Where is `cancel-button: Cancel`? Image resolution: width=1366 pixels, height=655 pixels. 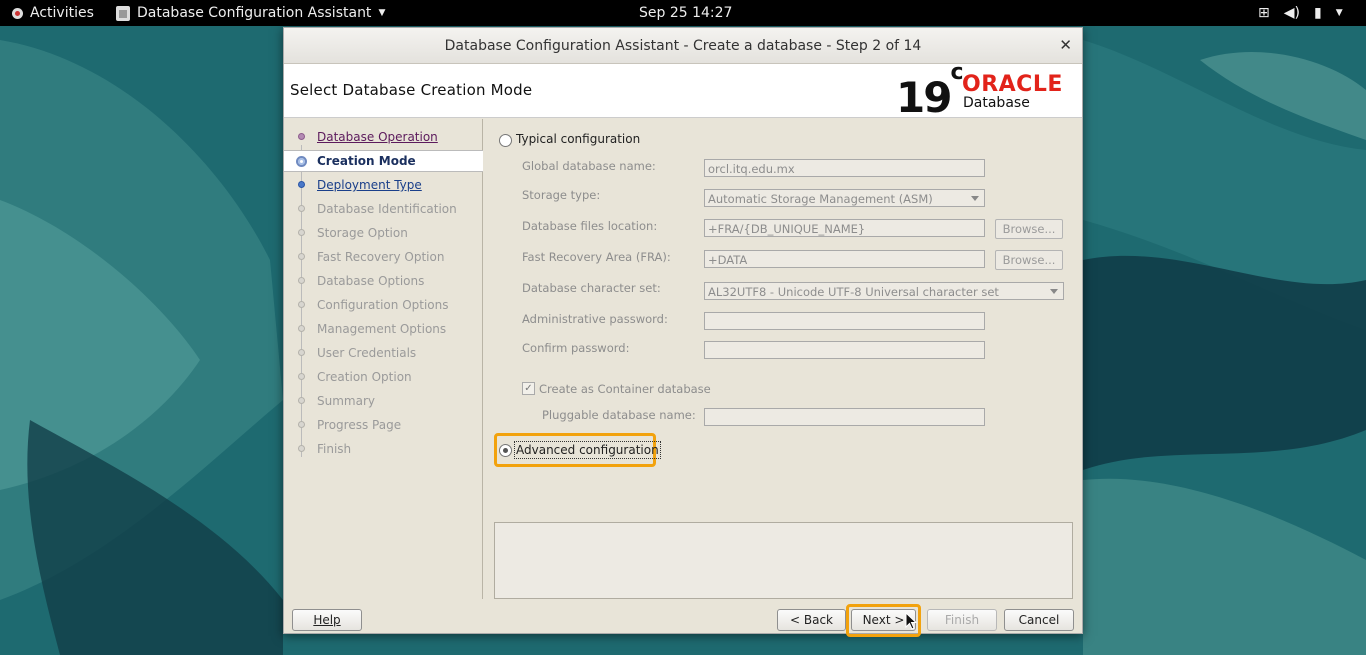 cancel-button: Cancel is located at coordinates (1039, 620).